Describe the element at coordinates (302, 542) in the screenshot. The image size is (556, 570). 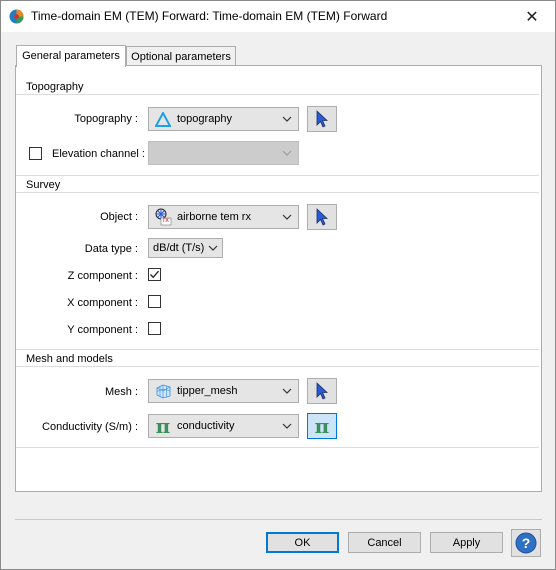
I see `ok-button: OK` at that location.